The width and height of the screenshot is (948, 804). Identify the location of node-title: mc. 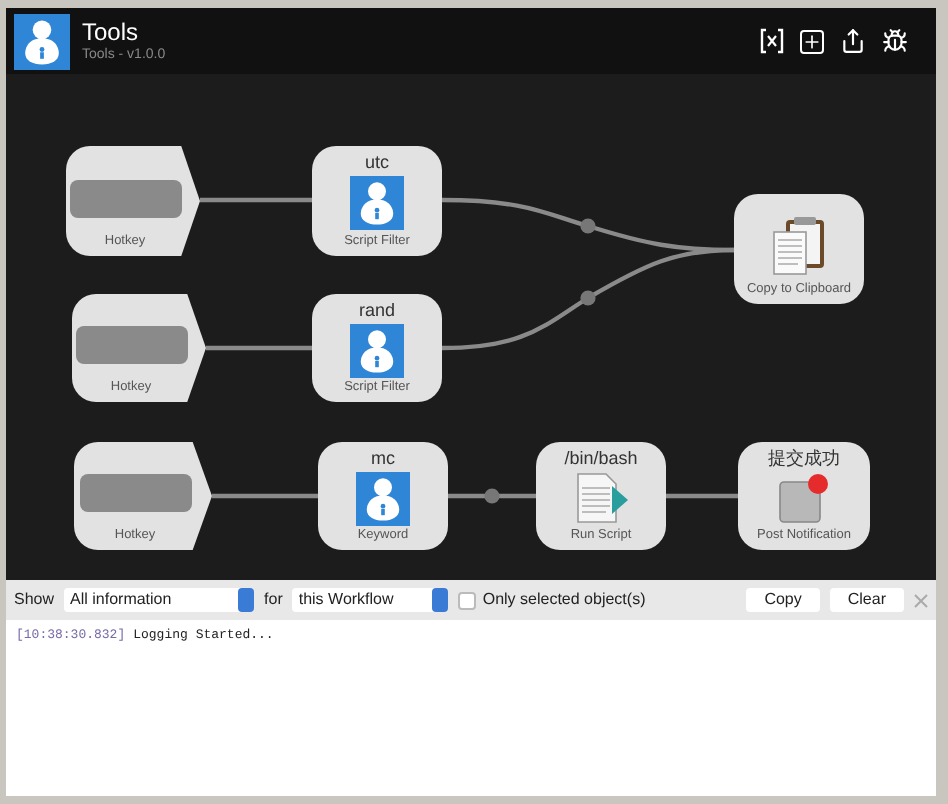
(383, 459).